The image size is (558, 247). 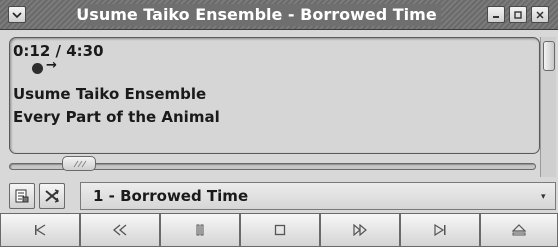 I want to click on window-menu-button, so click(x=17, y=14).